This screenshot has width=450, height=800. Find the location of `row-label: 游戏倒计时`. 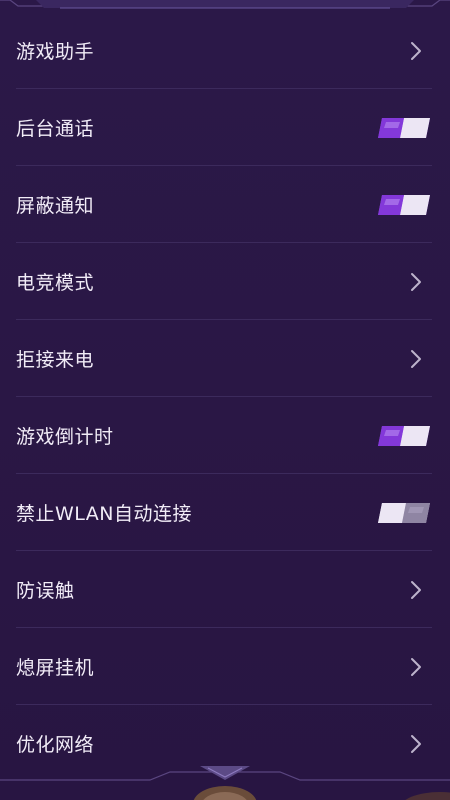

row-label: 游戏倒计时 is located at coordinates (65, 437).